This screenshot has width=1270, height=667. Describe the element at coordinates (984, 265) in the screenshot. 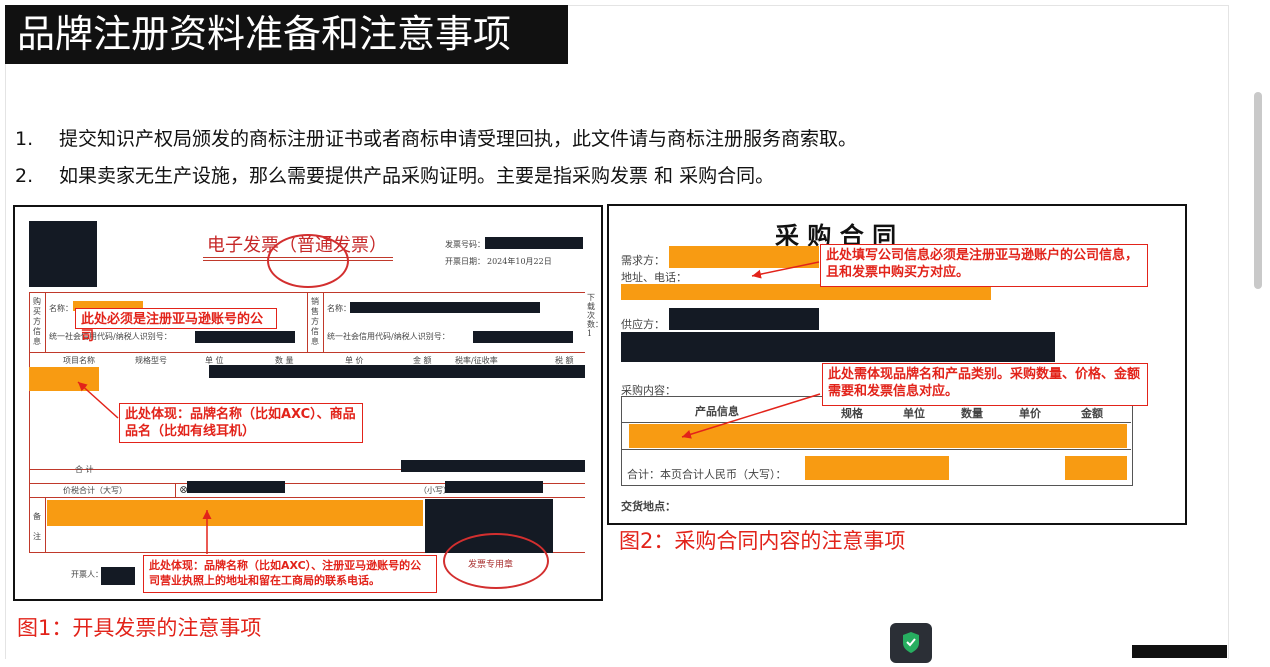

I see `annotation-company: 此处填写公司信息必须是注册亚马逊账户的公司信息，且和发票中购买方对应。` at that location.